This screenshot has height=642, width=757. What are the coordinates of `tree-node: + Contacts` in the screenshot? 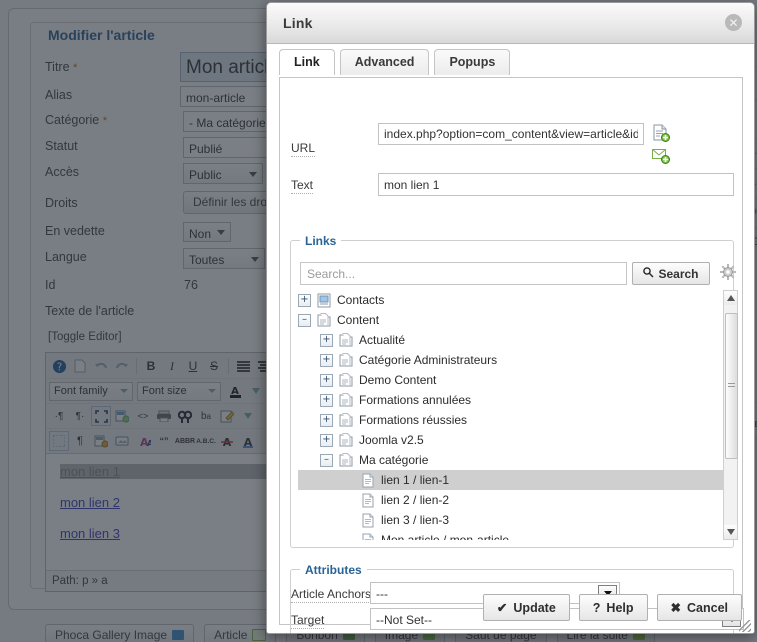 It's located at (512, 300).